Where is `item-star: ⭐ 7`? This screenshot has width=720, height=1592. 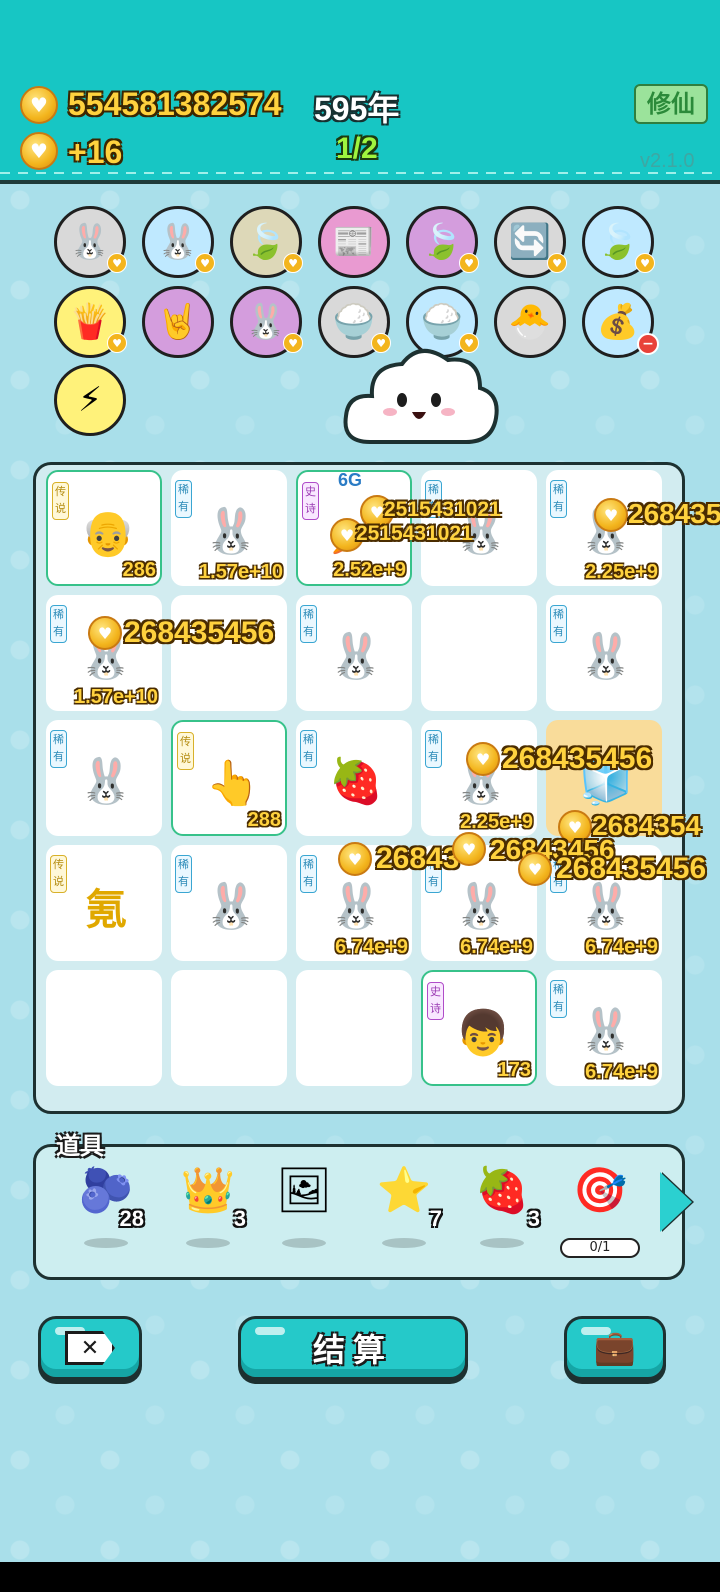 item-star: ⭐ 7 is located at coordinates (404, 1202).